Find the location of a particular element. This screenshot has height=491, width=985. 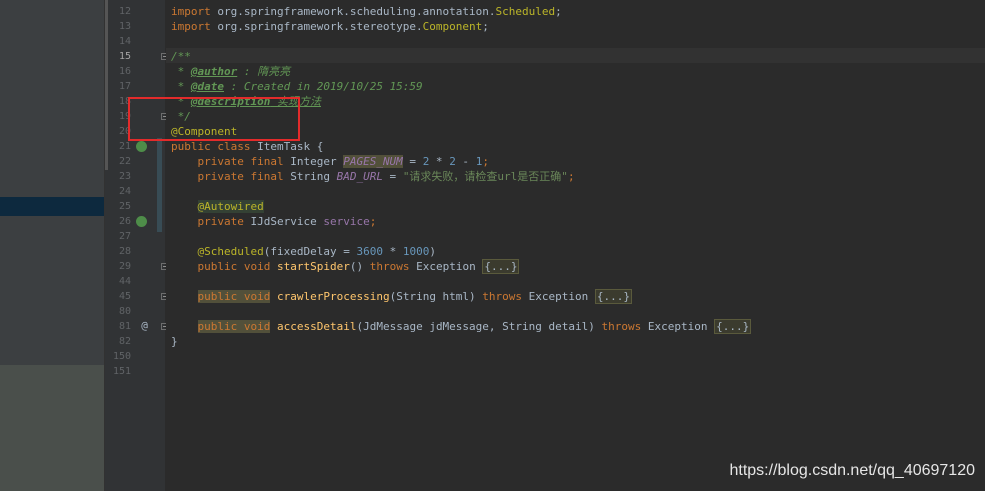

project-panel is located at coordinates (52, 245).